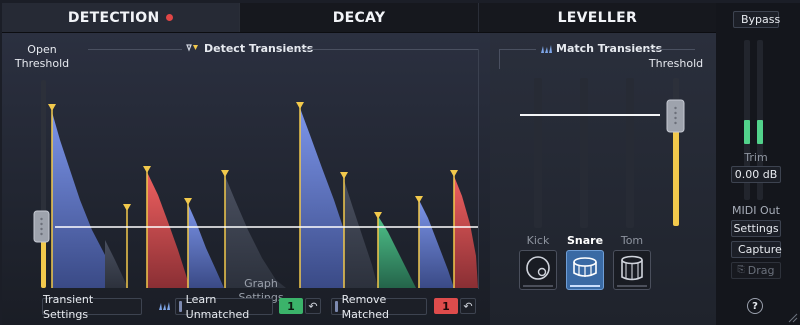 The image size is (800, 325). I want to click on drum-label-tom: Tom, so click(632, 240).